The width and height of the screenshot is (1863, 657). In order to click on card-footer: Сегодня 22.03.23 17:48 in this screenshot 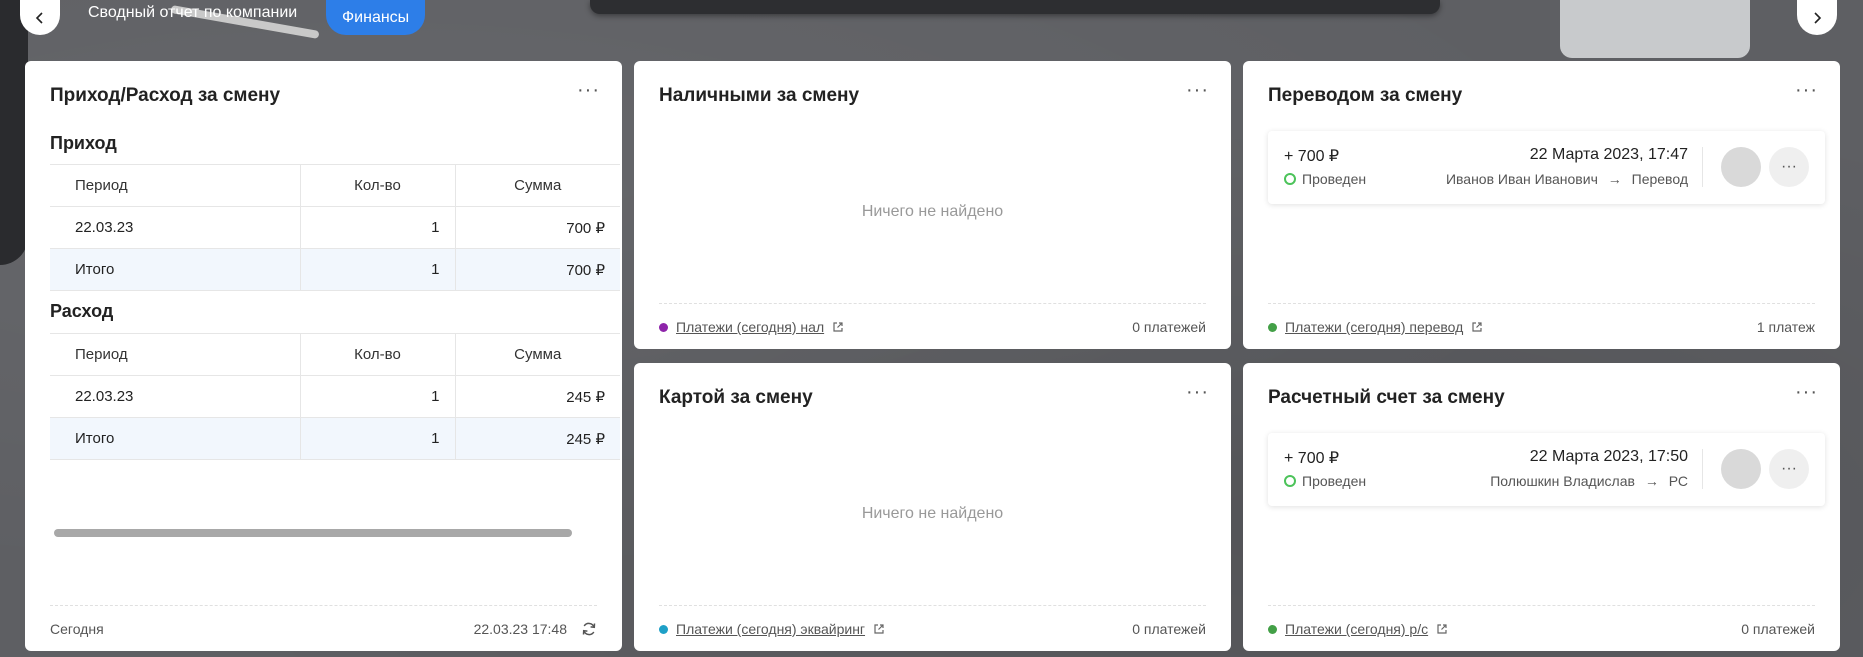, I will do `click(323, 621)`.